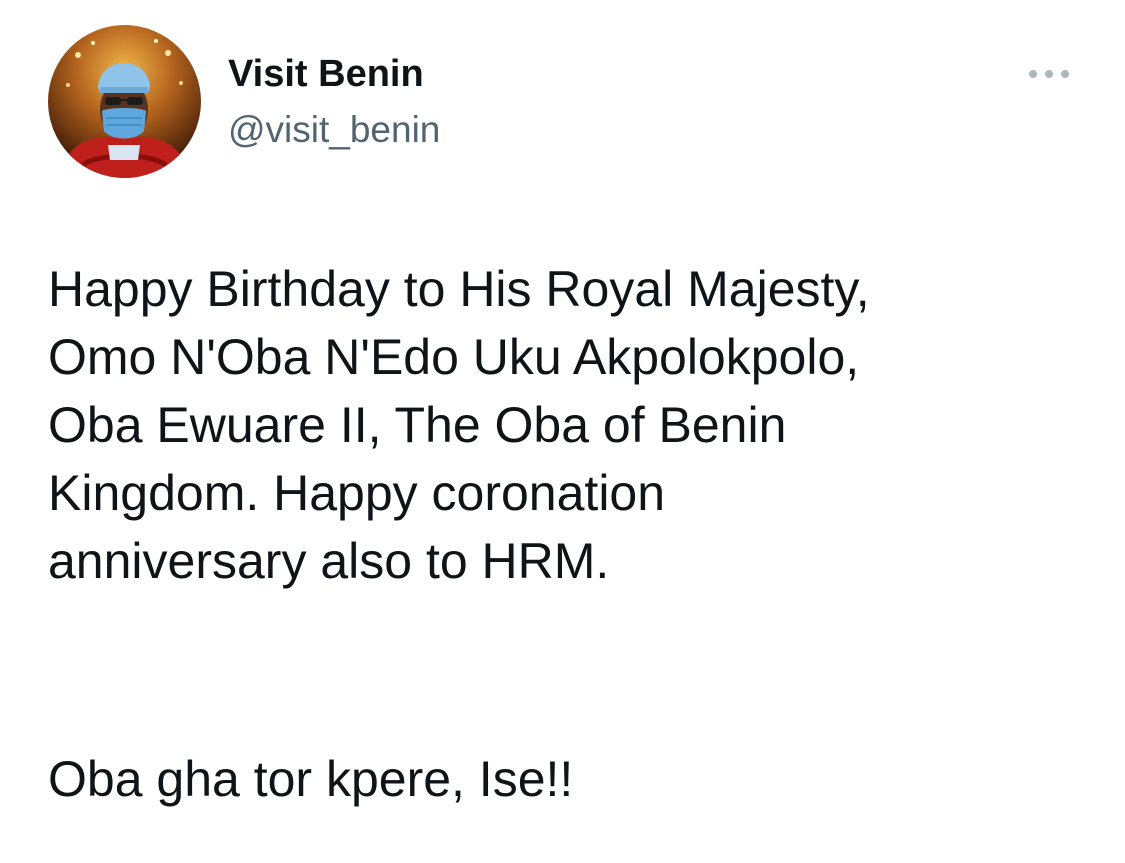  Describe the element at coordinates (357, 493) in the screenshot. I see `tweet-text-line: Kingdom. Happy coronation` at that location.